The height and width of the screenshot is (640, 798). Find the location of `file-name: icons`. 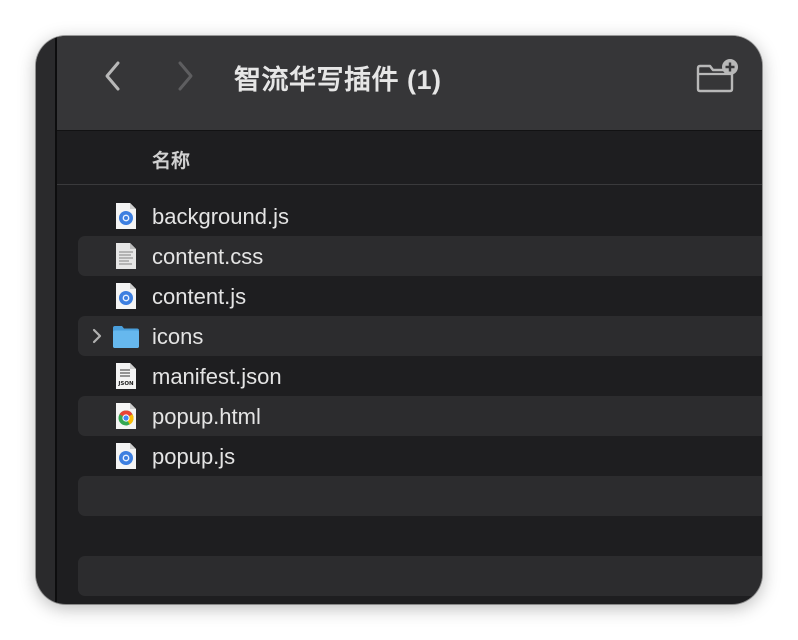

file-name: icons is located at coordinates (178, 336).